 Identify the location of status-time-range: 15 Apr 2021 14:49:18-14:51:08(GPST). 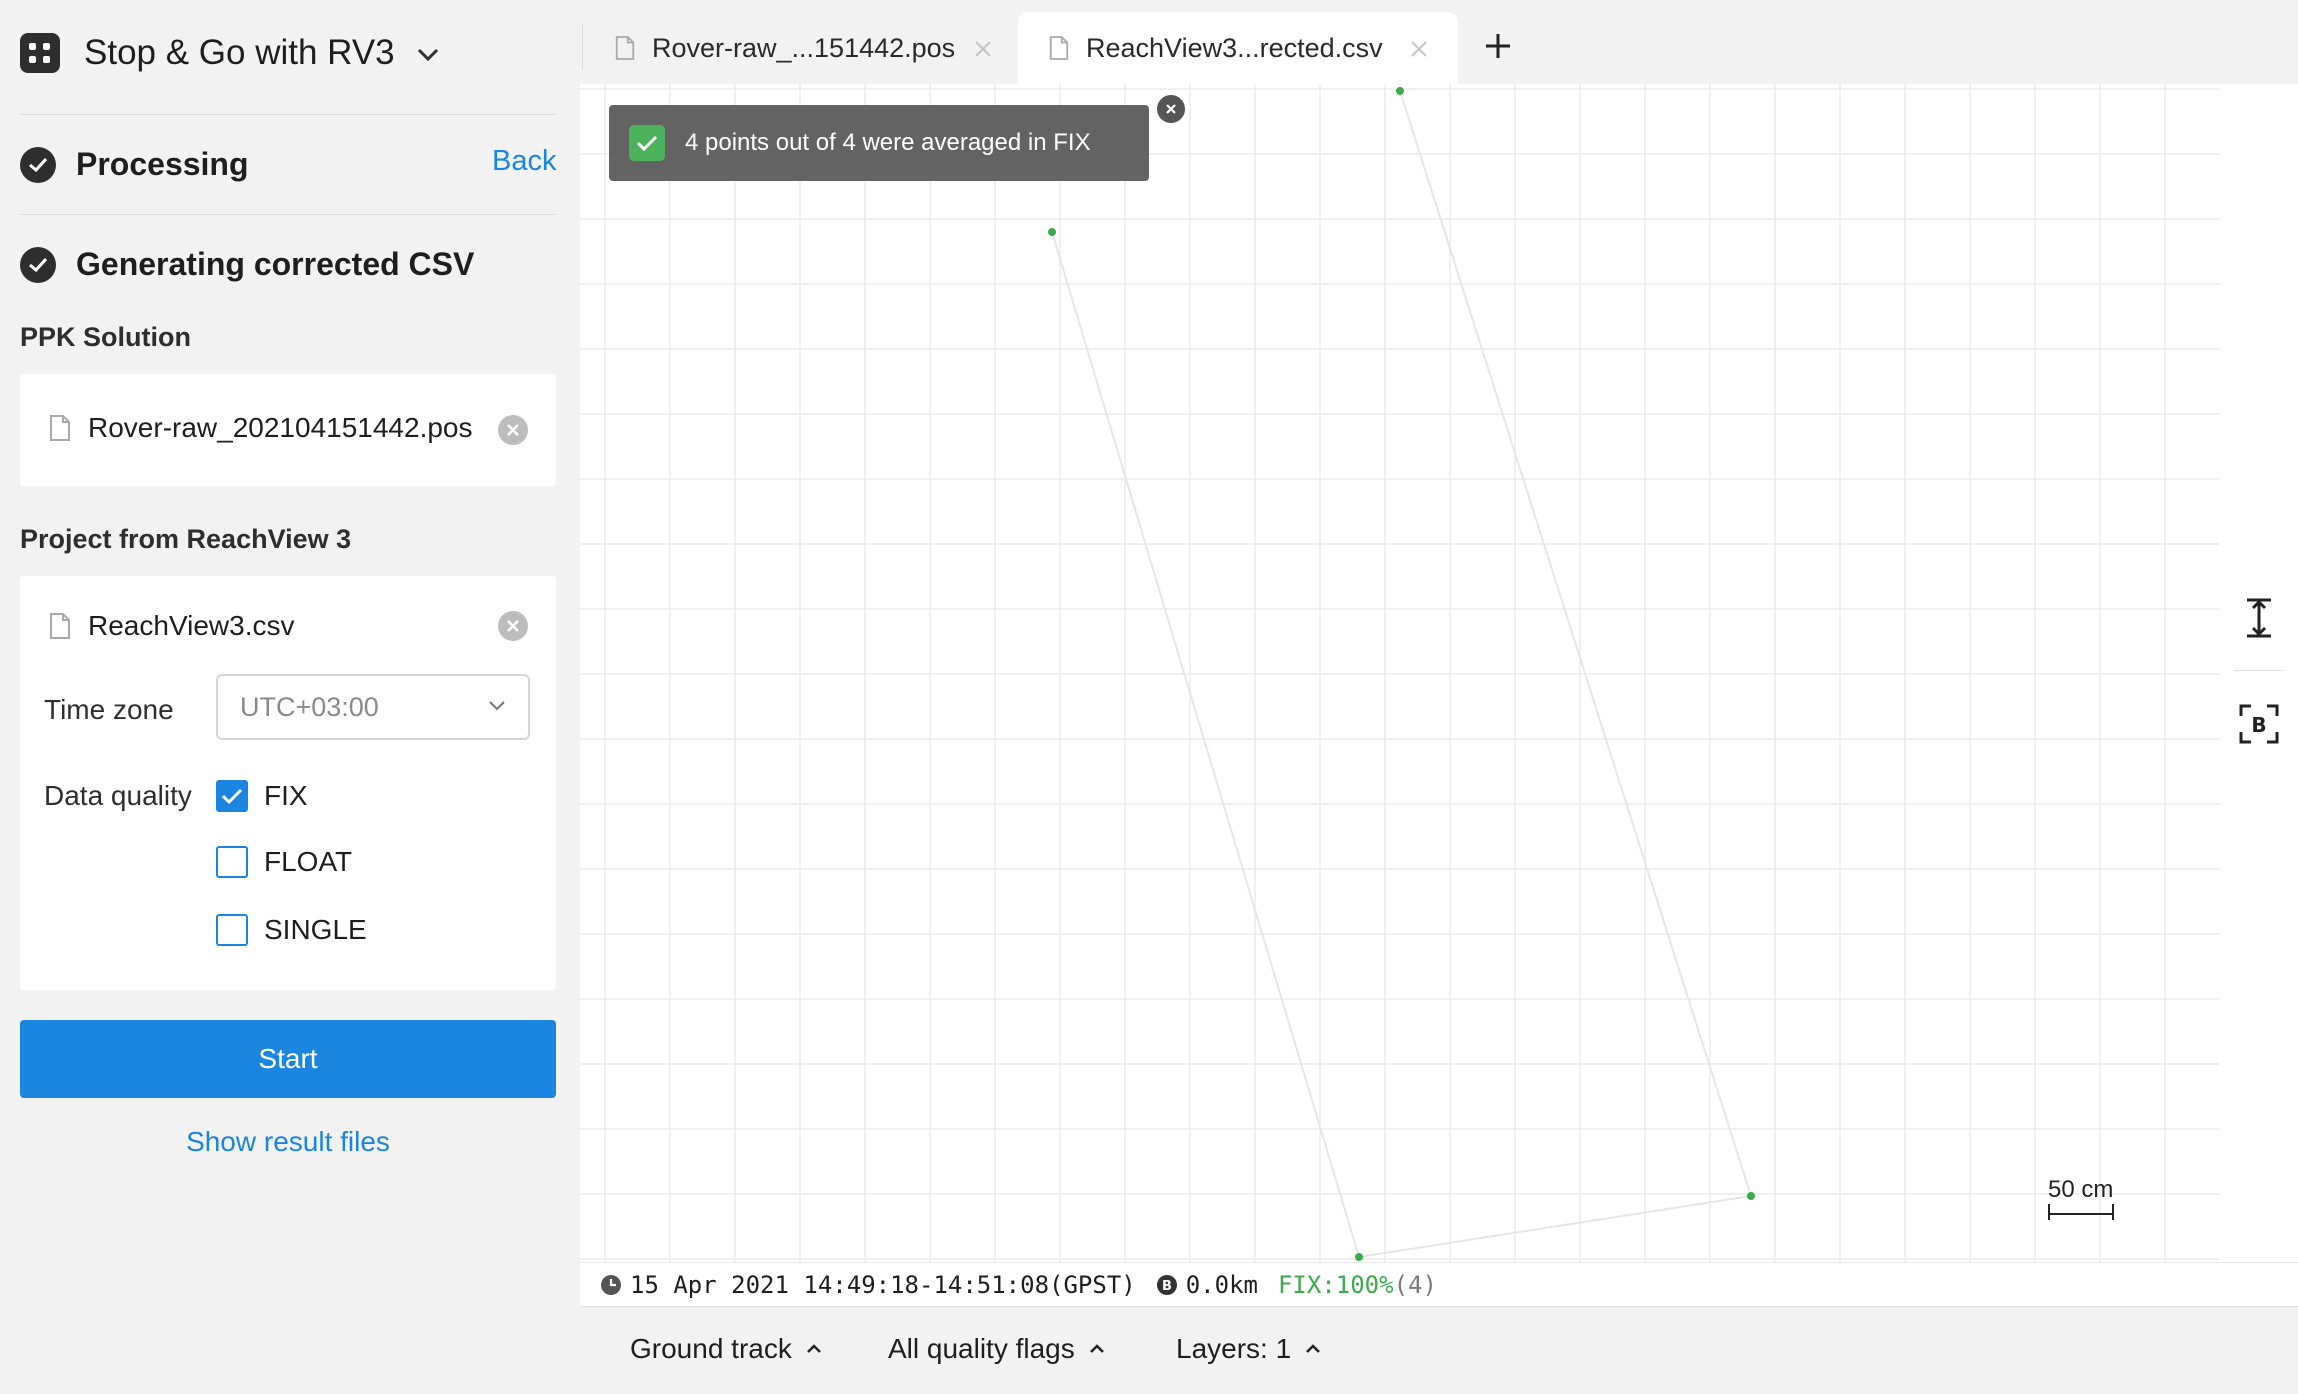
(883, 1284).